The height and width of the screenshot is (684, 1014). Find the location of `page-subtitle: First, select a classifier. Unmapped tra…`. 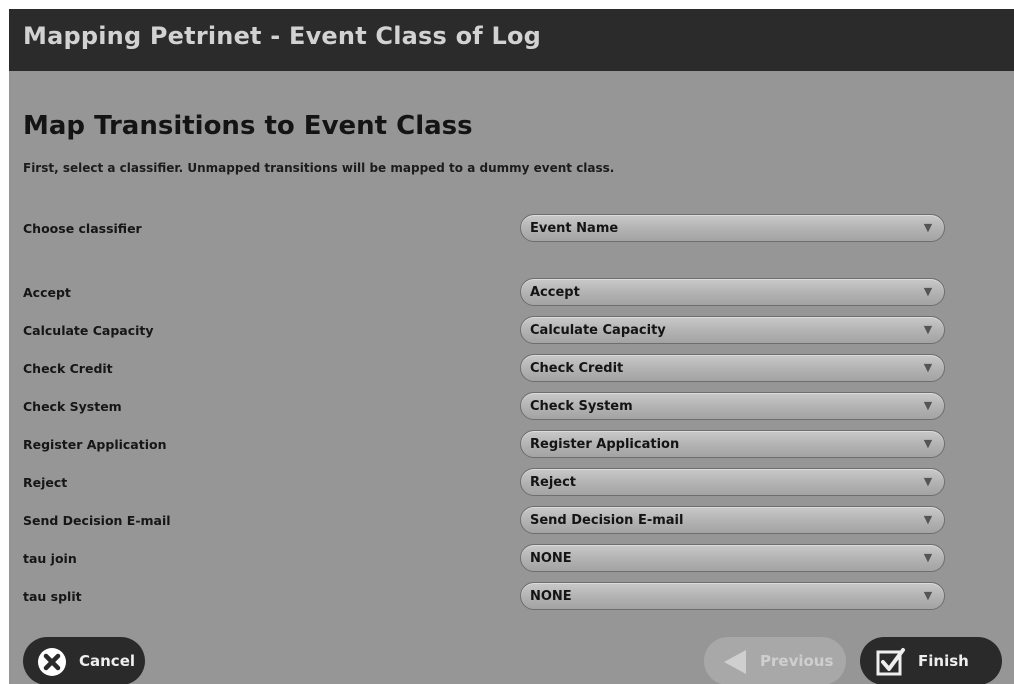

page-subtitle: First, select a classifier. Unmapped tra… is located at coordinates (319, 168).